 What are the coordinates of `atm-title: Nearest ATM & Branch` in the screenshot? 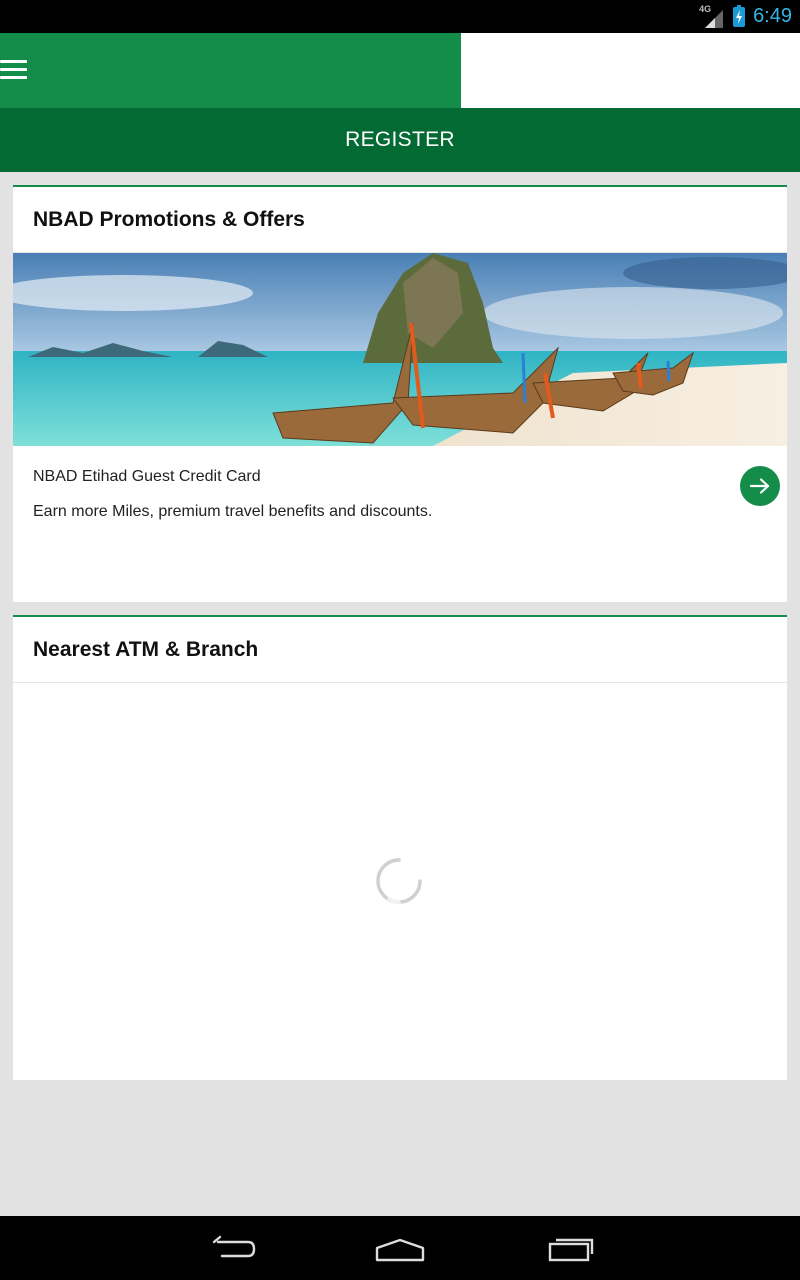 It's located at (400, 650).